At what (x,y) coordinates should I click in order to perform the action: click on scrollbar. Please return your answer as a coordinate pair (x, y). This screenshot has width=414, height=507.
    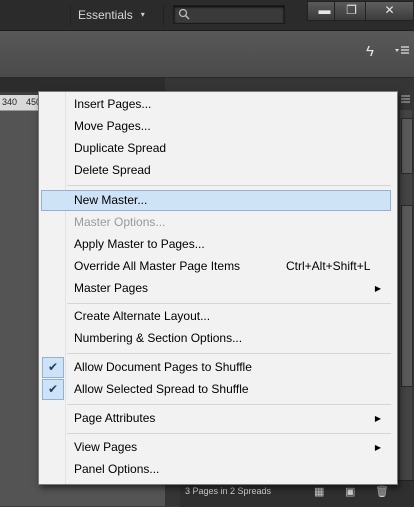
    Looking at the image, I should click on (406, 295).